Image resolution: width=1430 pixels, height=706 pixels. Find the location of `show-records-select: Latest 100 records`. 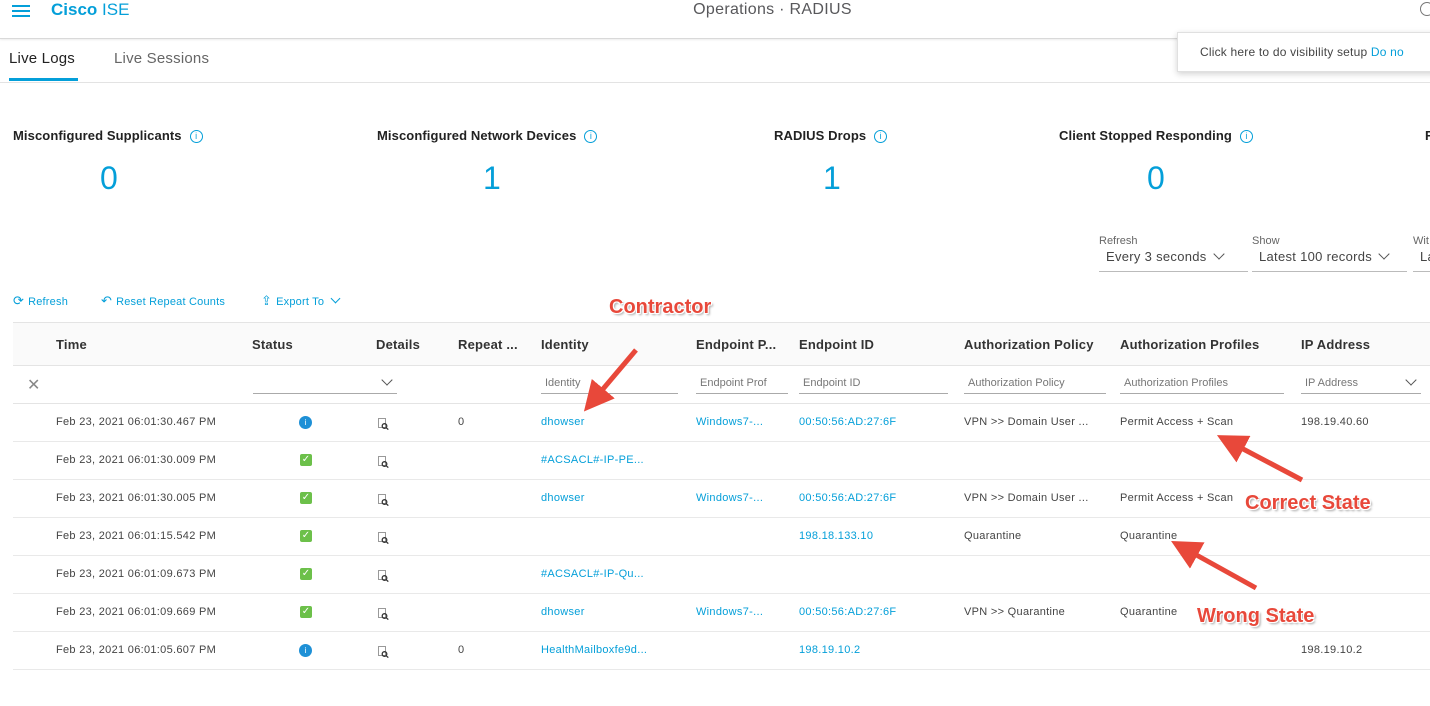

show-records-select: Latest 100 records is located at coordinates (1329, 260).